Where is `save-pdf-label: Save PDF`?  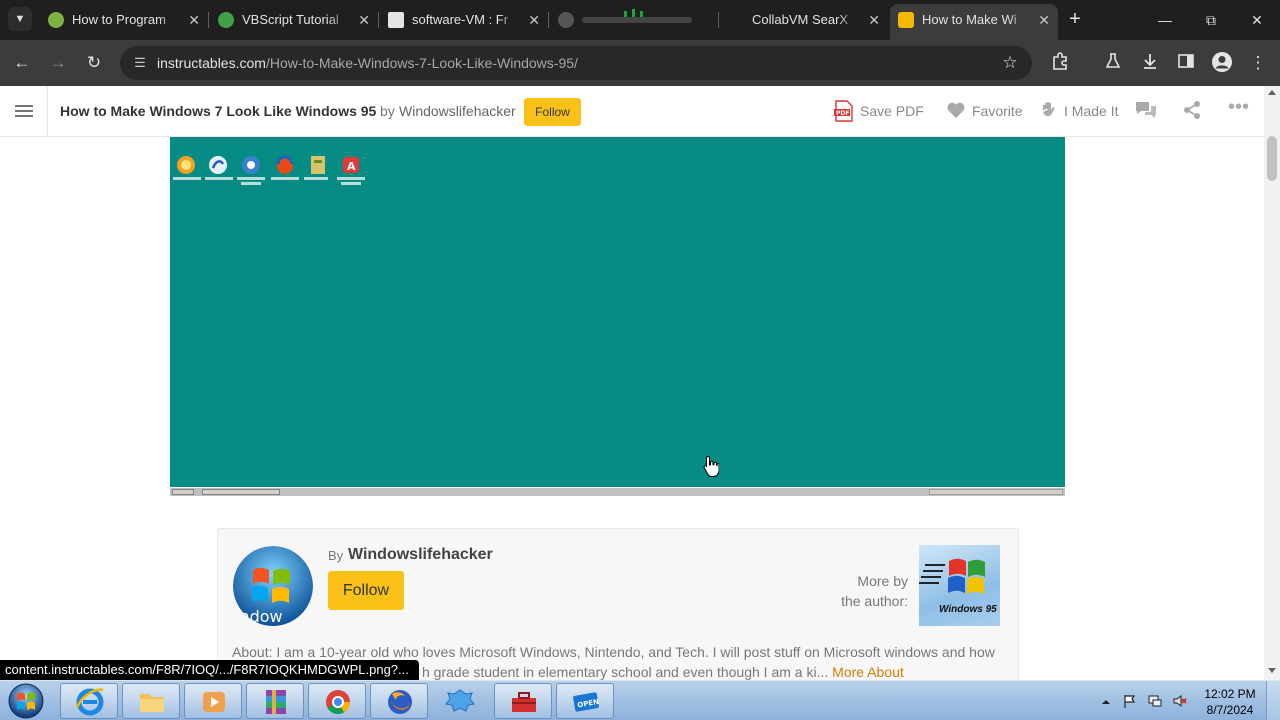
save-pdf-label: Save PDF is located at coordinates (892, 111).